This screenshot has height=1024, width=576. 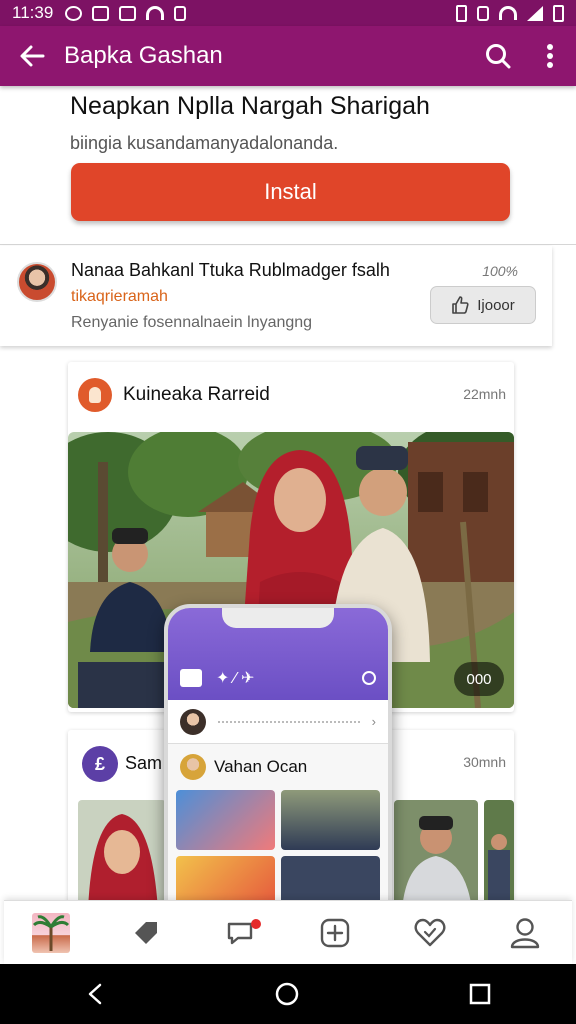 What do you see at coordinates (100, 764) in the screenshot?
I see `avatar: £` at bounding box center [100, 764].